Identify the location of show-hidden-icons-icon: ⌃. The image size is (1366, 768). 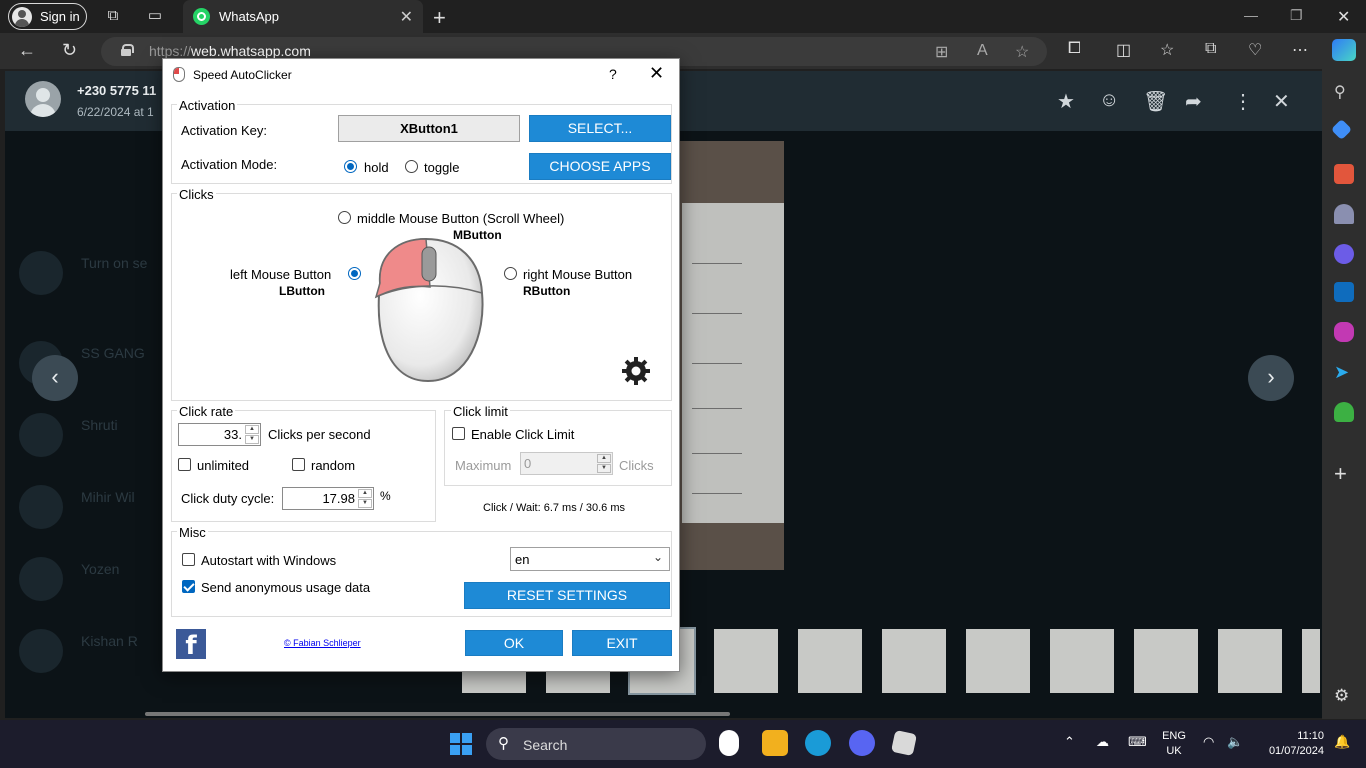
(1069, 742).